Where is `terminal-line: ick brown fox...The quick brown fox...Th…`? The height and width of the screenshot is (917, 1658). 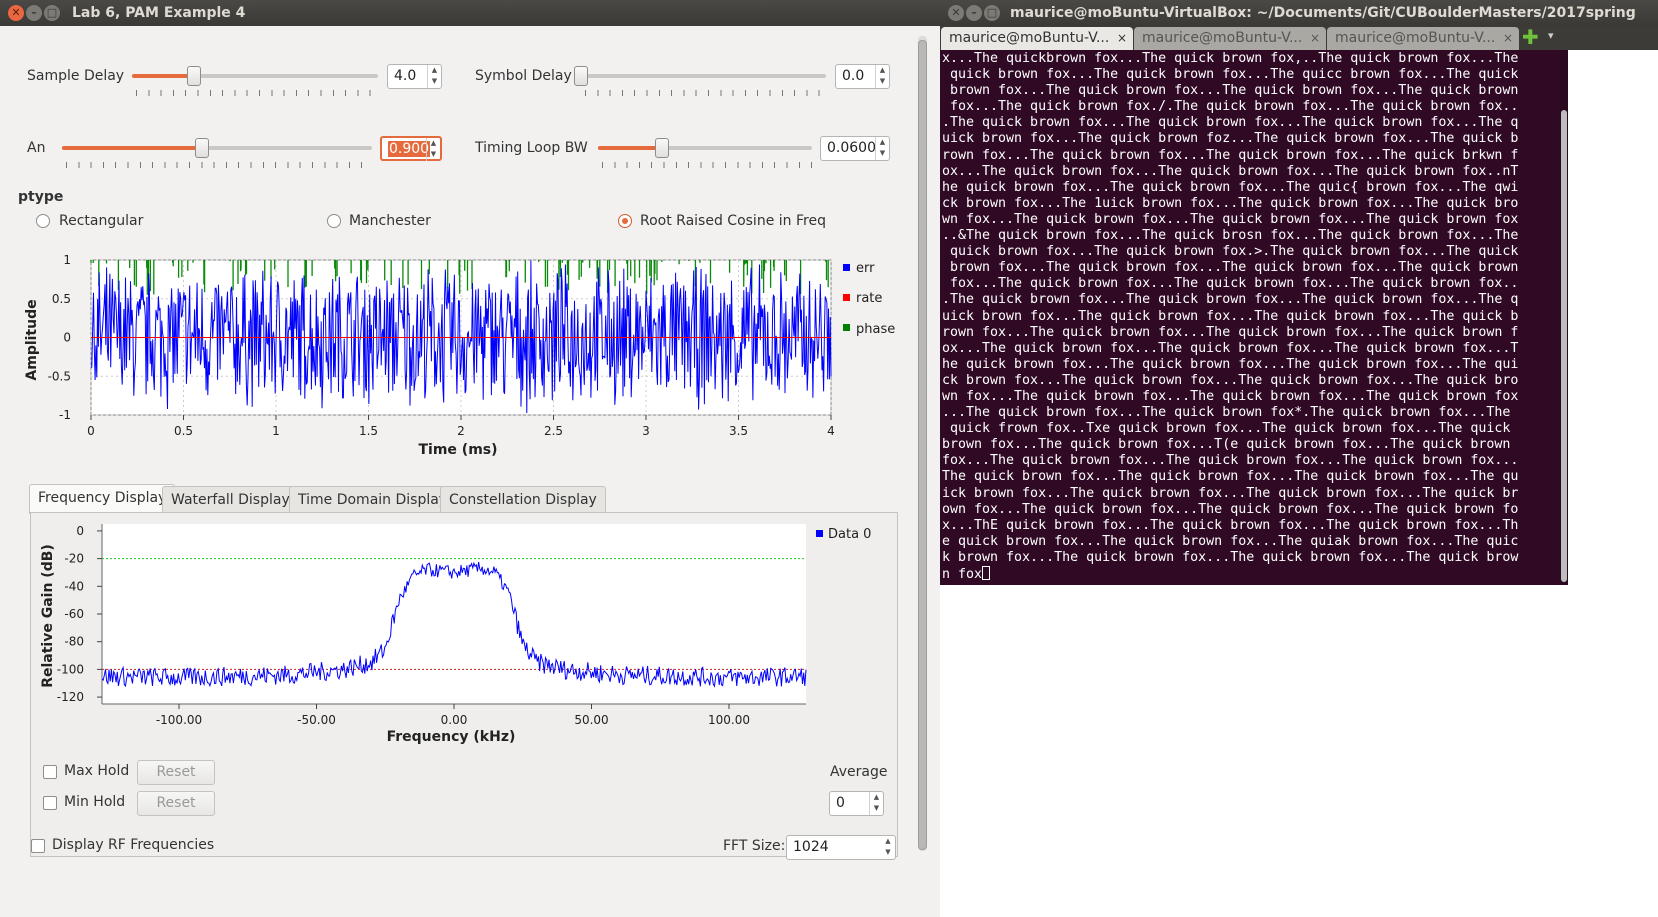 terminal-line: ick brown fox...The quick brown fox...Th… is located at coordinates (1230, 493).